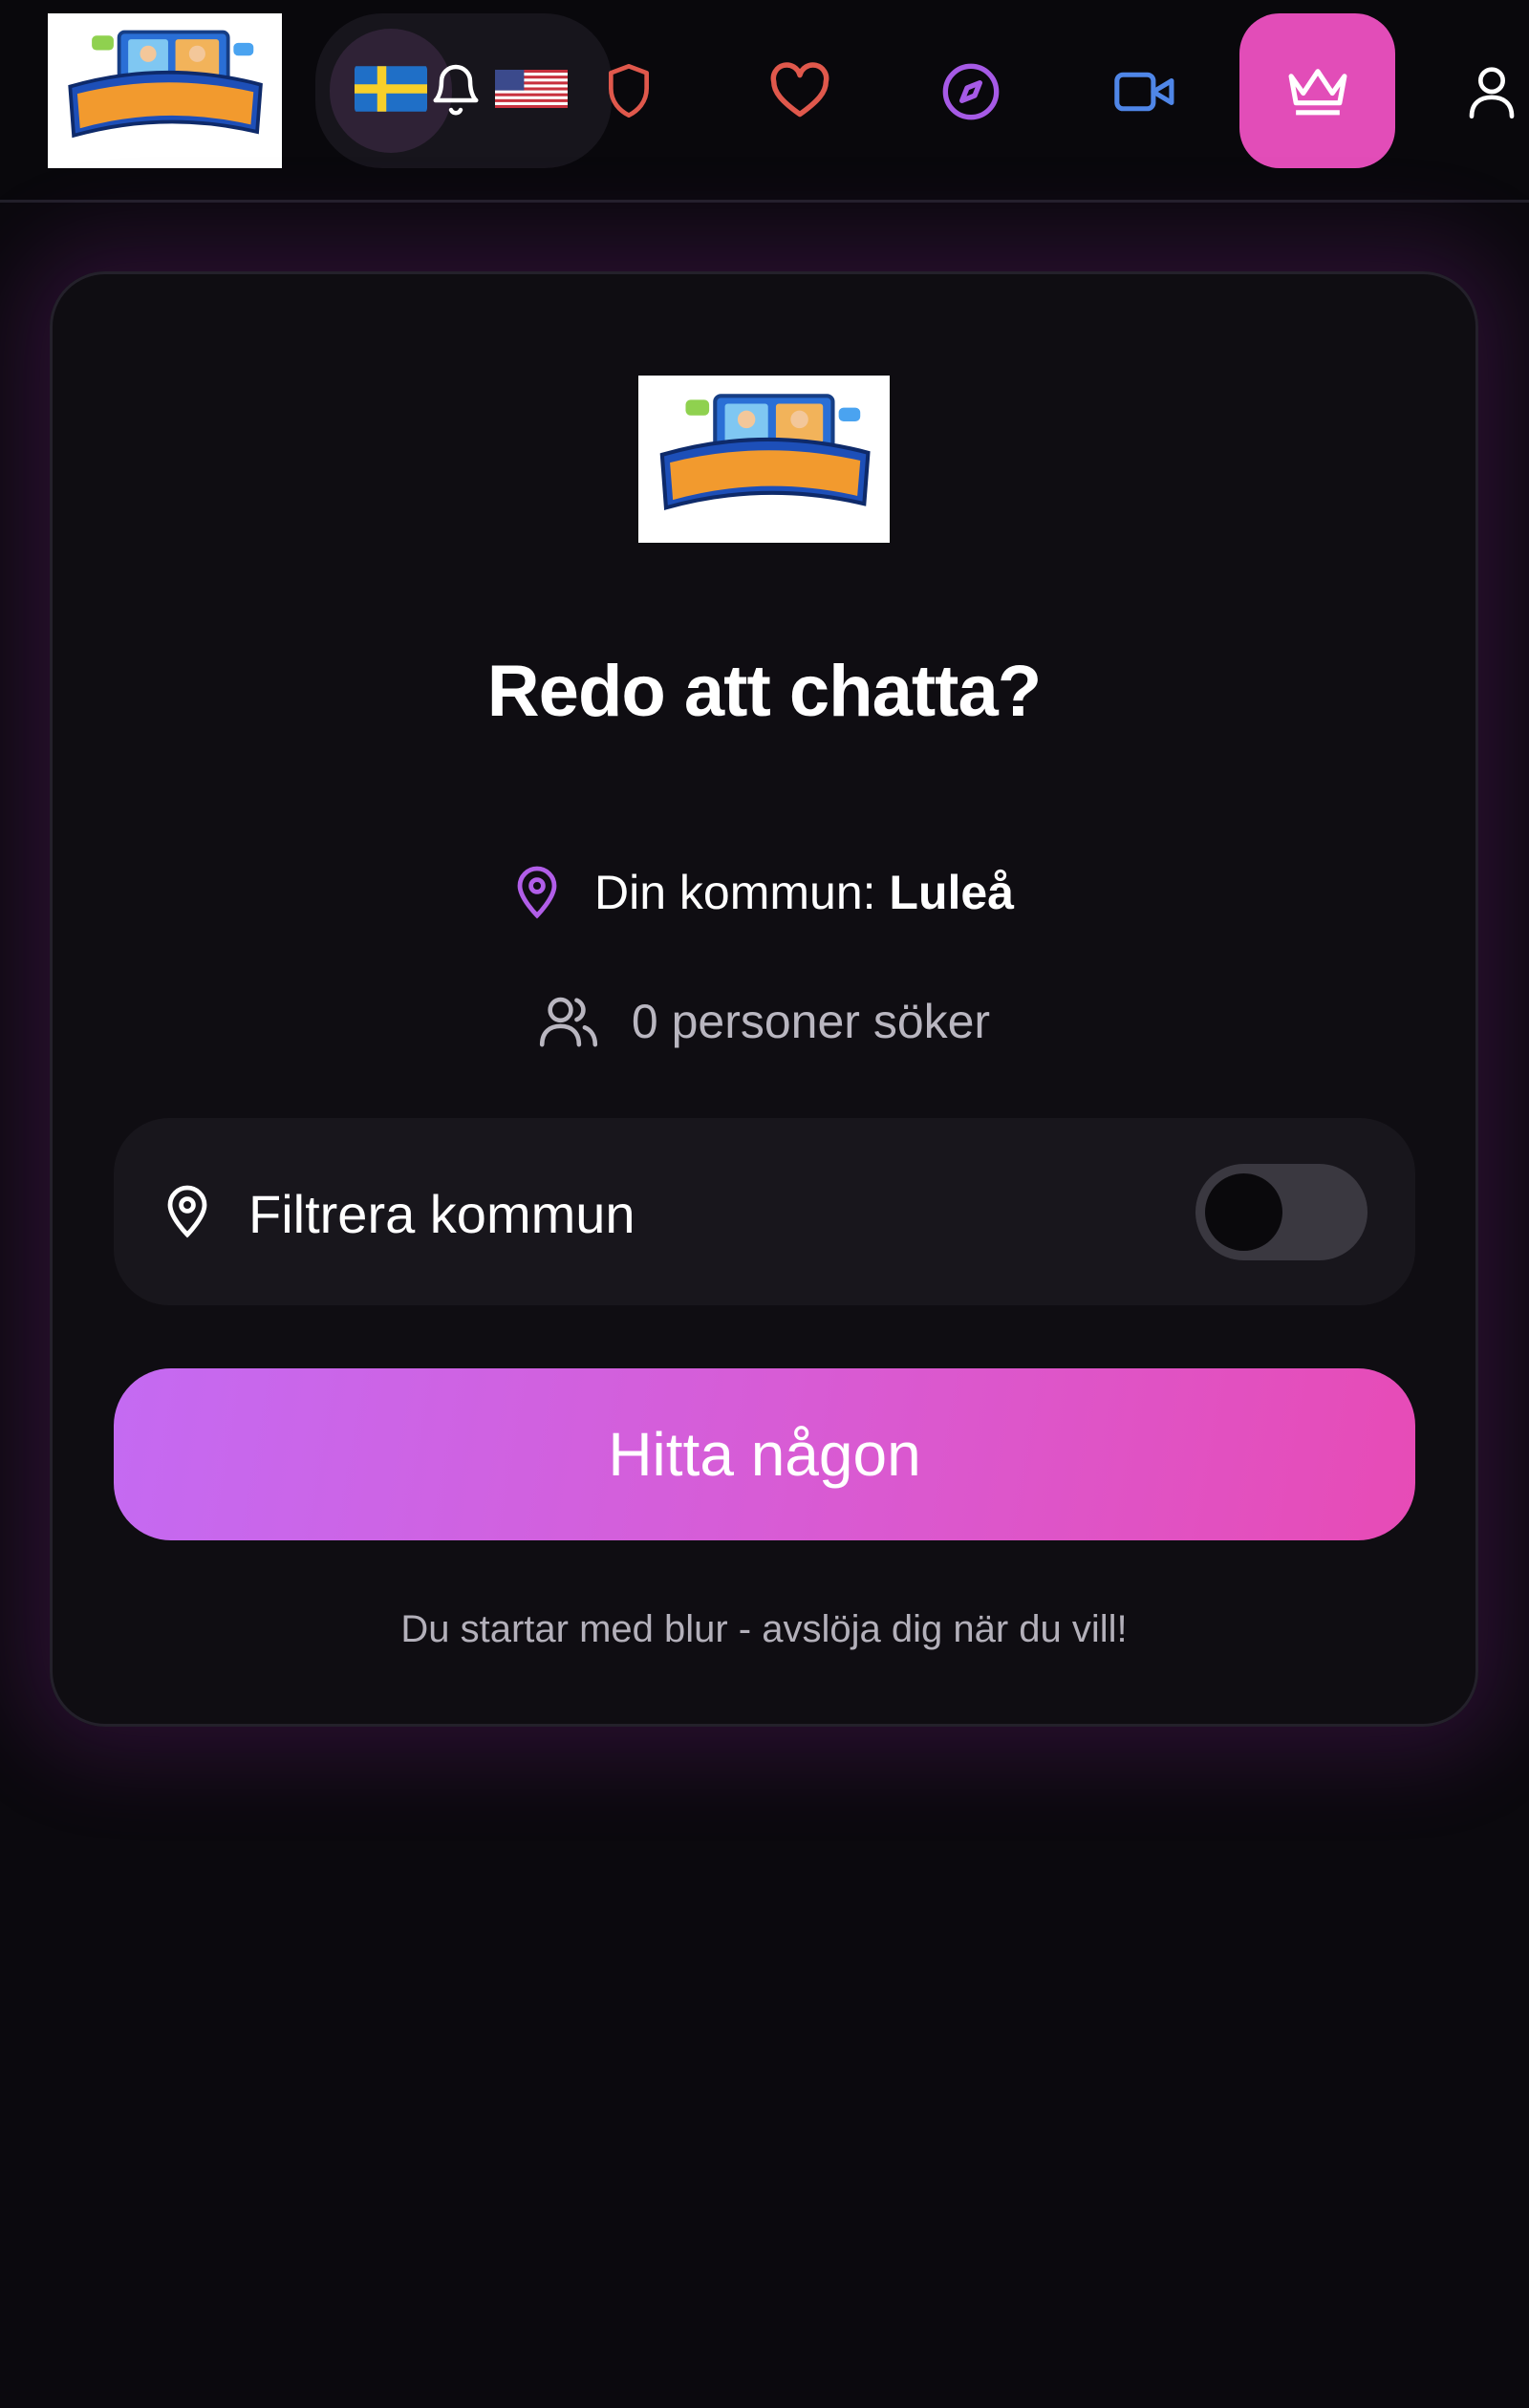 This screenshot has height=2408, width=1529. I want to click on location-text: Din kommun: Luleå, so click(804, 893).